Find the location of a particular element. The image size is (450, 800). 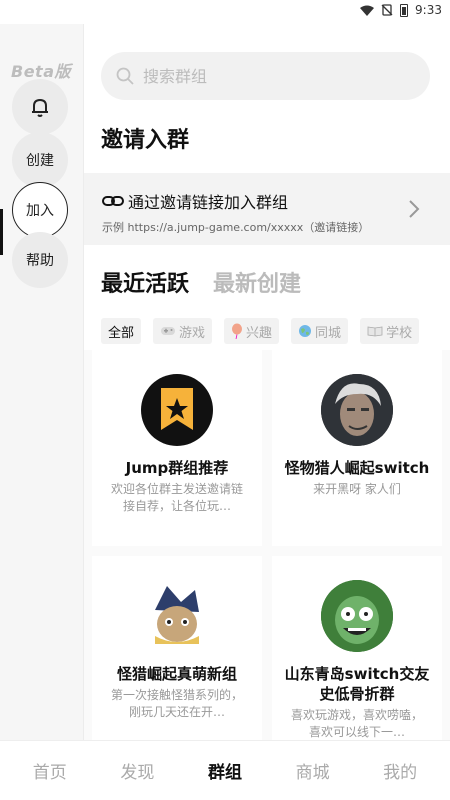

rail-create-button: 创建 is located at coordinates (40, 160).